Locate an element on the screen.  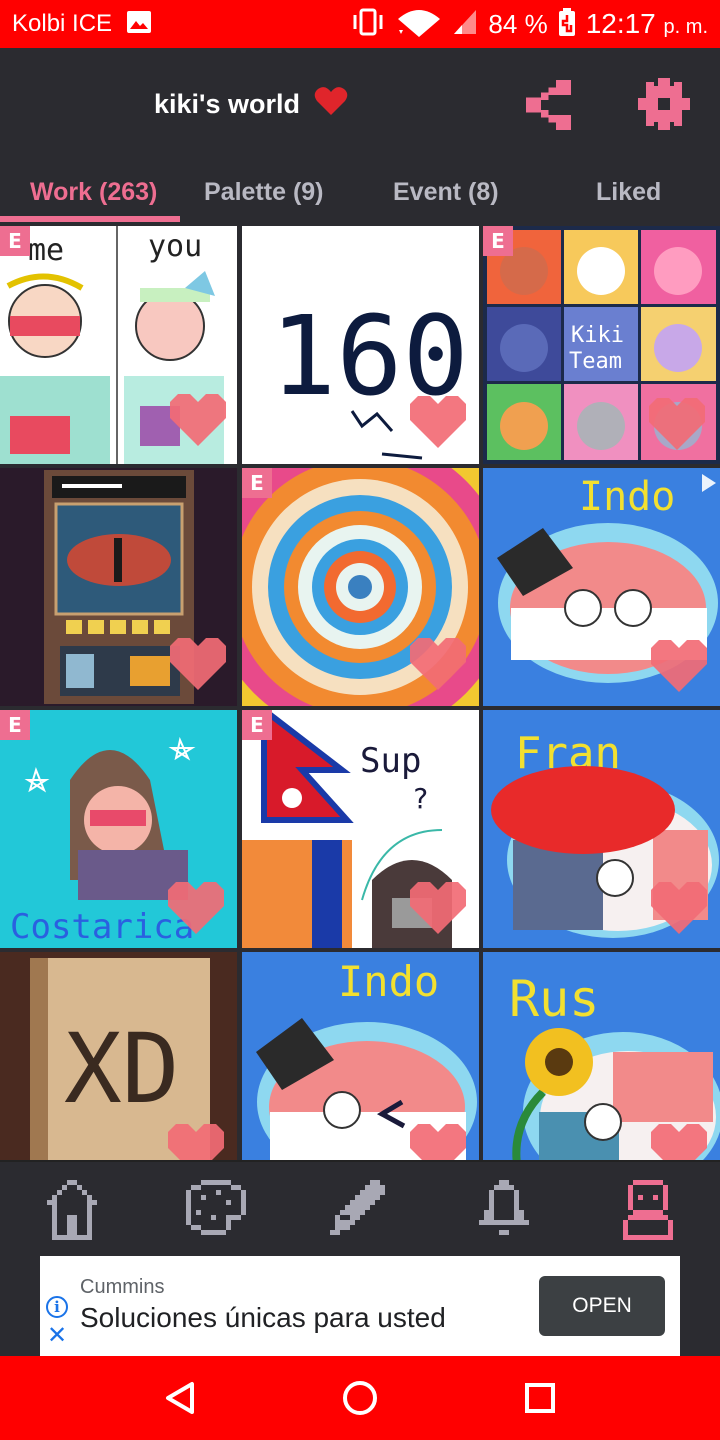
pencil-icon is located at coordinates (357, 1207).